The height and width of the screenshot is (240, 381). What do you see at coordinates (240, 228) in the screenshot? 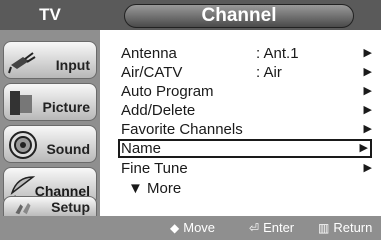
I see `key-hints: ◆ Move ⏎ Enter ▥ Return` at bounding box center [240, 228].